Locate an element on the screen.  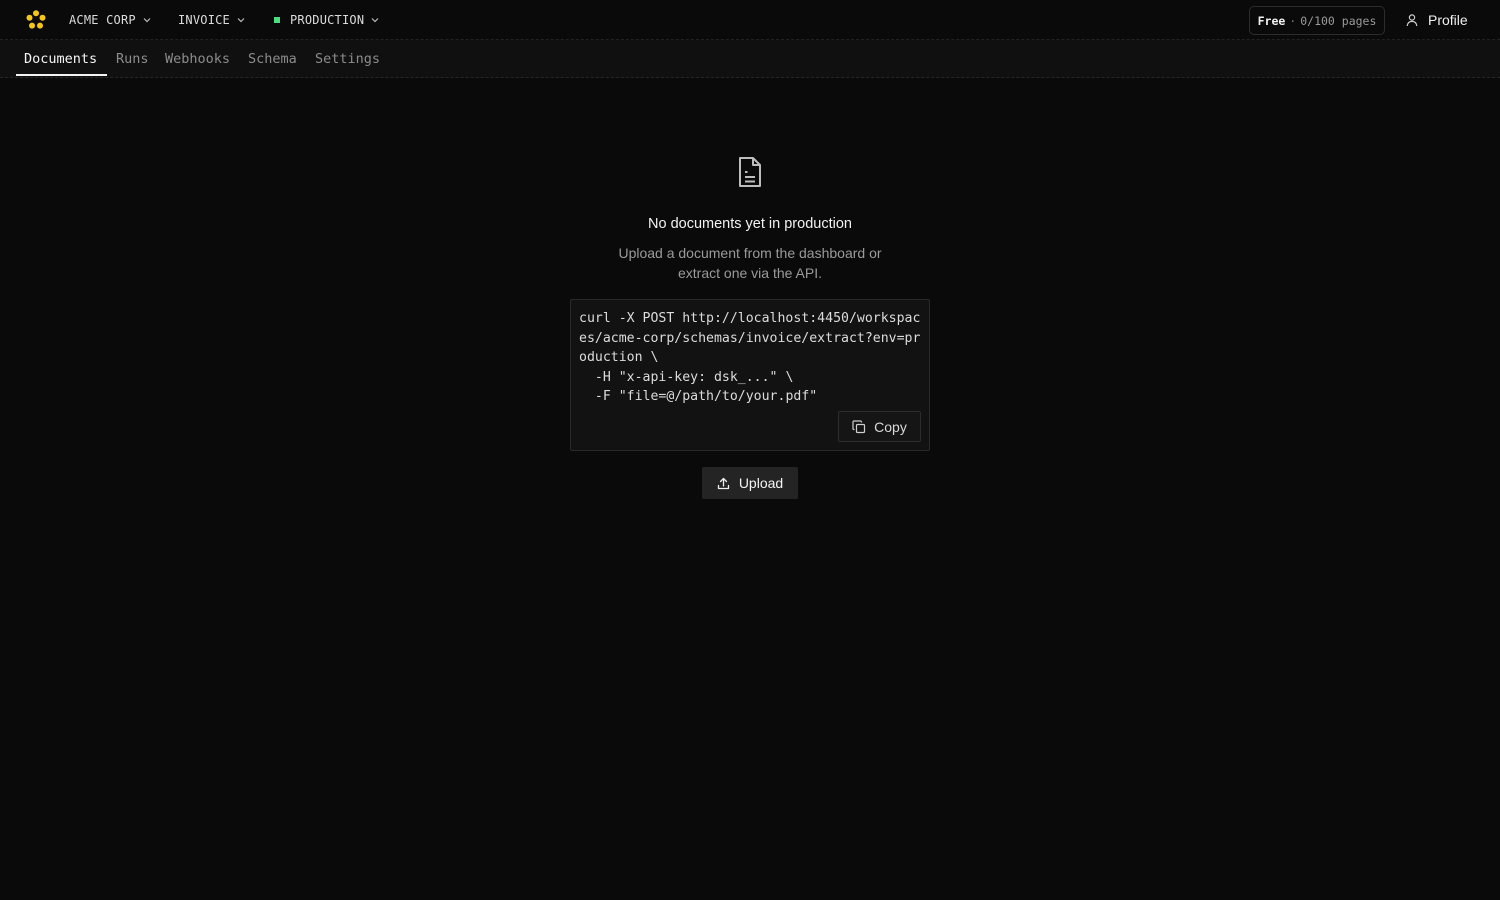
empty-state-title: No documents yet in production is located at coordinates (750, 224).